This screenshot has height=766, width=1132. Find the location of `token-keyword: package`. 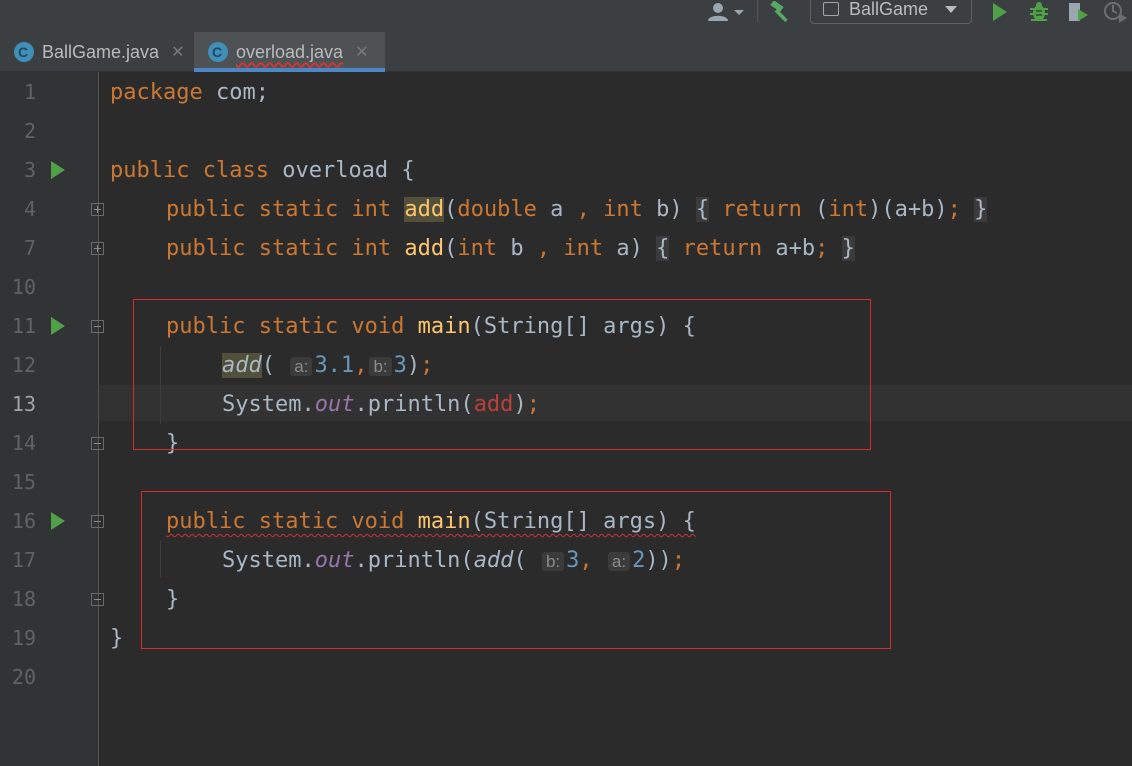

token-keyword: package is located at coordinates (156, 92).